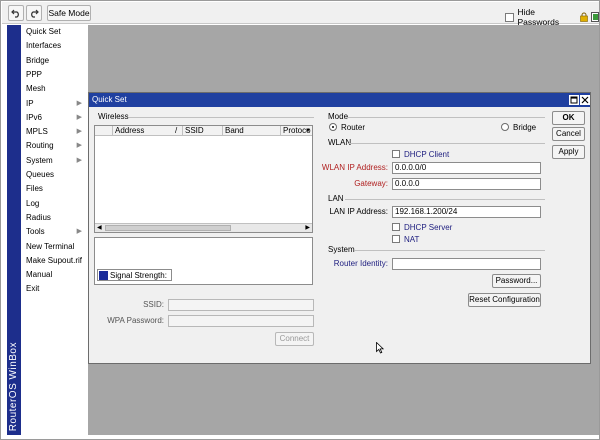 The width and height of the screenshot is (600, 440). What do you see at coordinates (113, 116) in the screenshot?
I see `wireless-section-label: Wireless` at bounding box center [113, 116].